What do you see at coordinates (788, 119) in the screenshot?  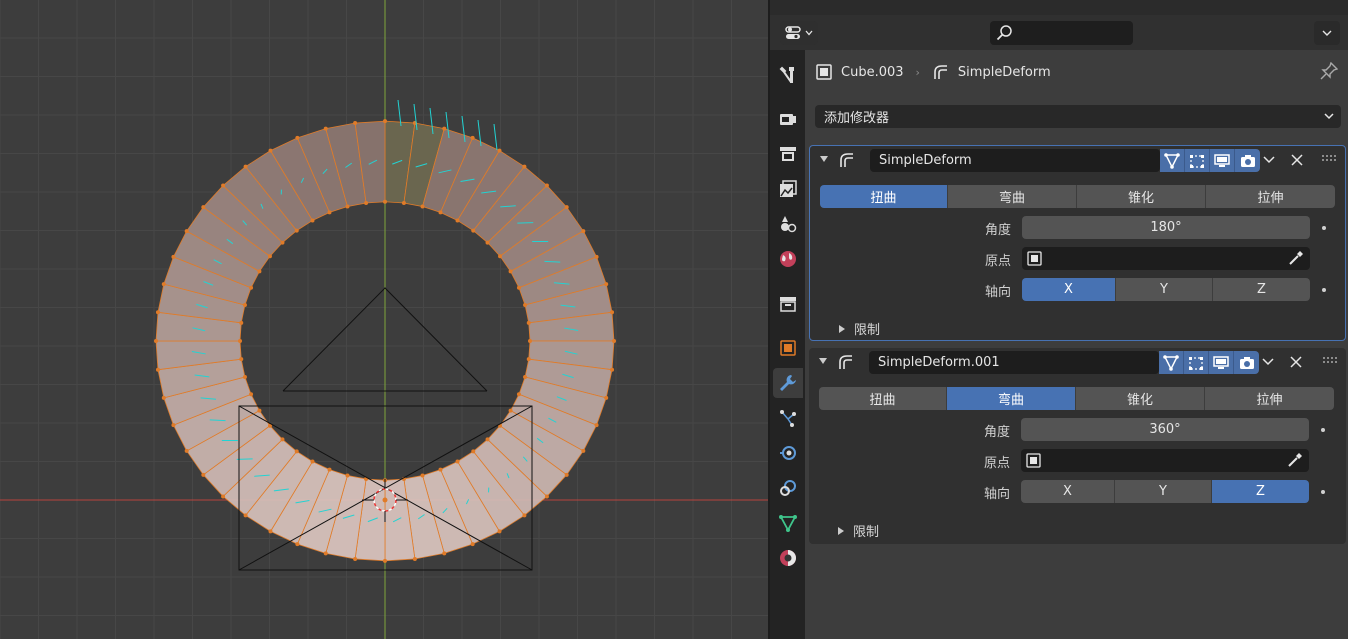 I see `tab-render` at bounding box center [788, 119].